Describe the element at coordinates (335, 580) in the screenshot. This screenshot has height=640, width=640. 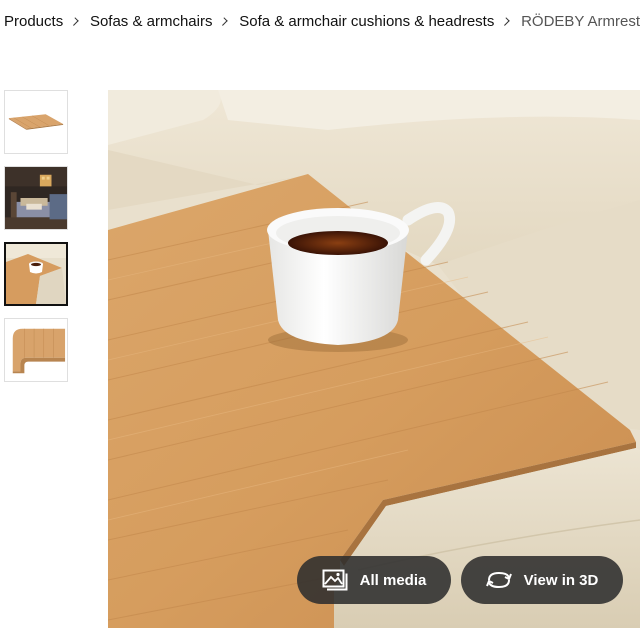
I see `image-gallery-icon` at that location.